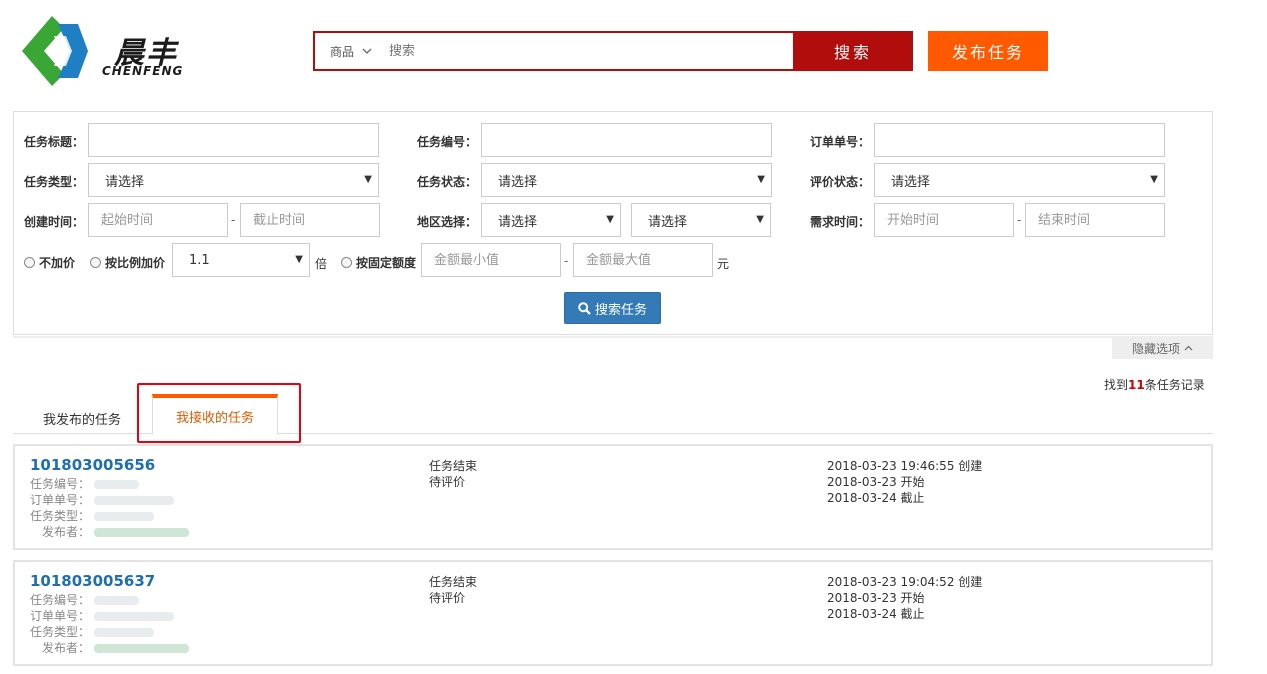  I want to click on radio-ratio-markup-label: 按比例加价, so click(135, 263).